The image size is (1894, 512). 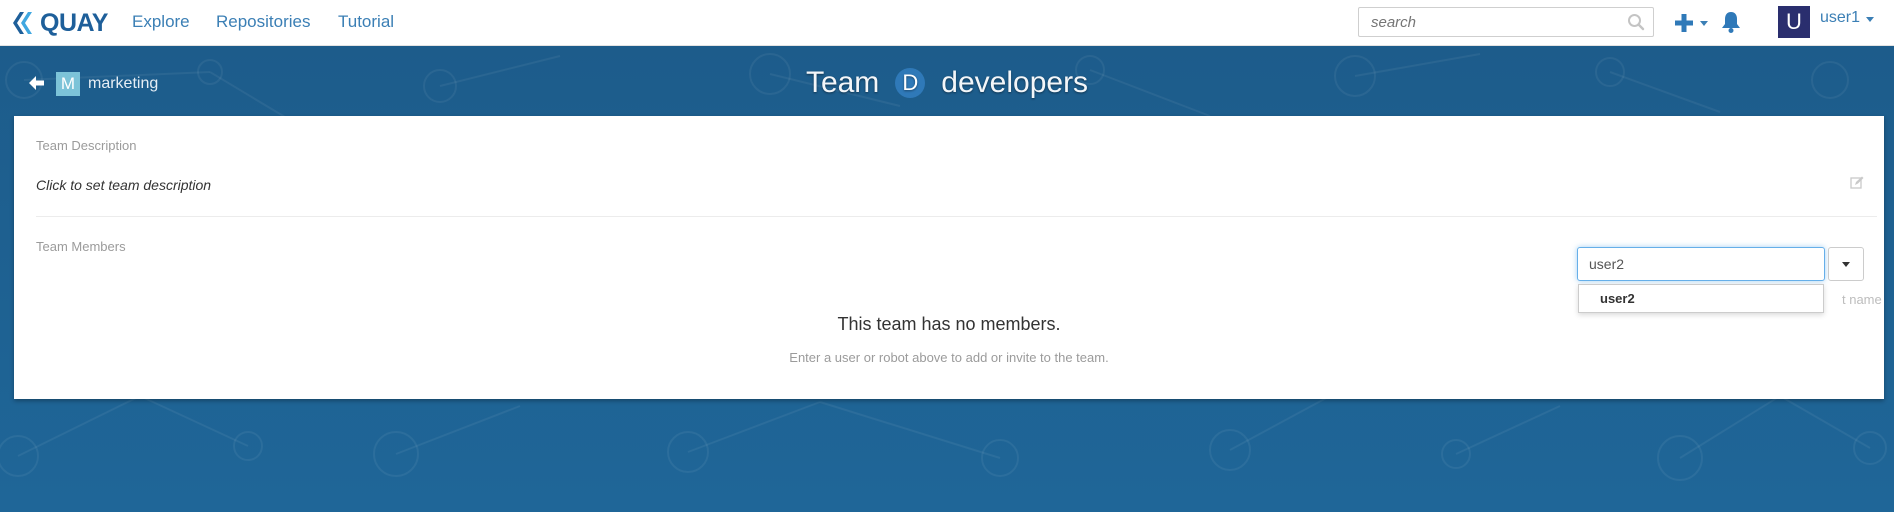 I want to click on user-avatar: U, so click(x=1794, y=22).